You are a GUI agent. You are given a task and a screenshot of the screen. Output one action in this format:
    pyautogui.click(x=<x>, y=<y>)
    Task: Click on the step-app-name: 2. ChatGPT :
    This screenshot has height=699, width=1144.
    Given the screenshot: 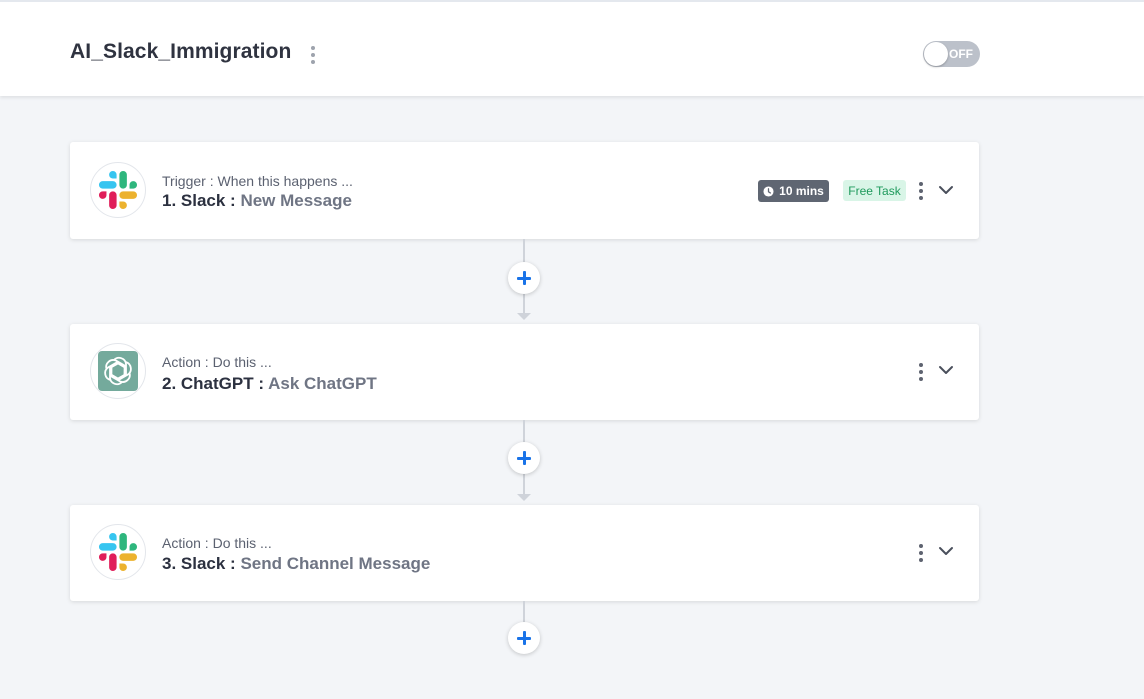 What is the action you would take?
    pyautogui.click(x=215, y=383)
    